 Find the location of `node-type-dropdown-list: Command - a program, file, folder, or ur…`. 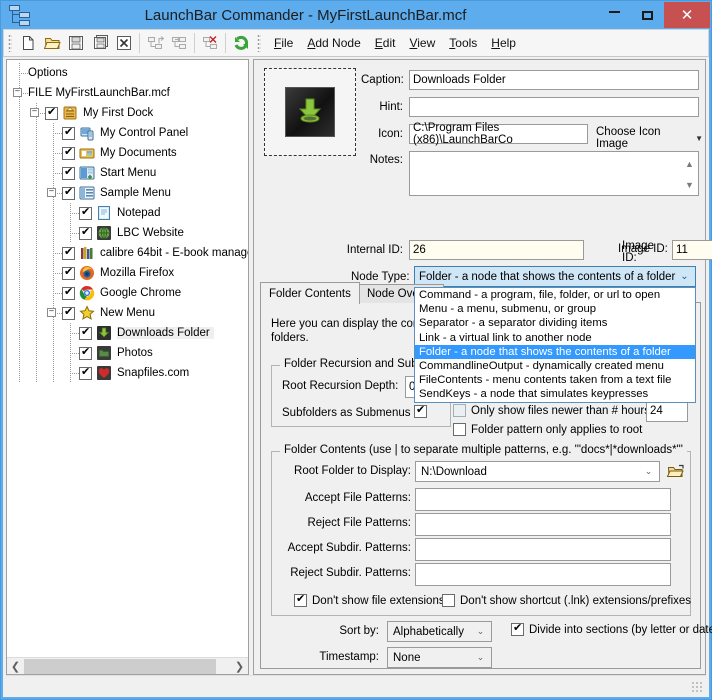

node-type-dropdown-list: Command - a program, file, folder, or ur… is located at coordinates (555, 345).